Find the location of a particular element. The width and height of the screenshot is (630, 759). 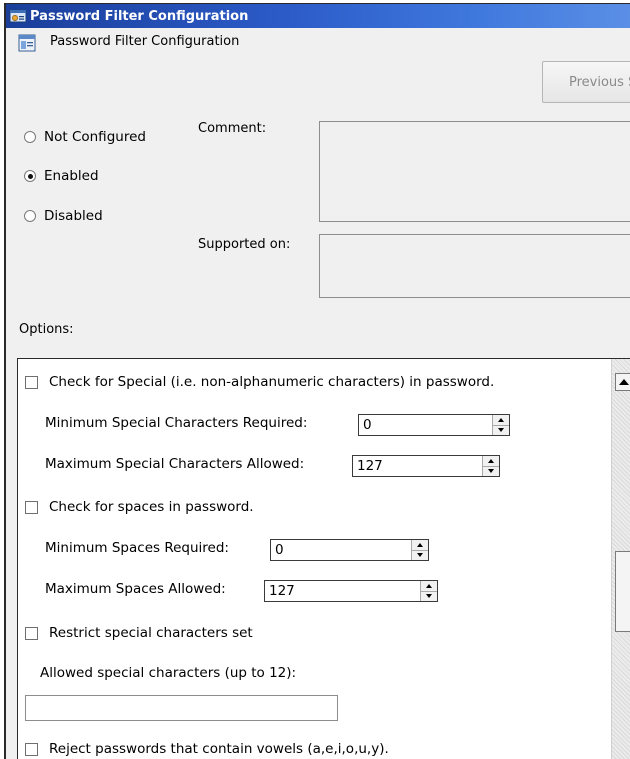

radio-disabled: Disabled is located at coordinates (63, 216).